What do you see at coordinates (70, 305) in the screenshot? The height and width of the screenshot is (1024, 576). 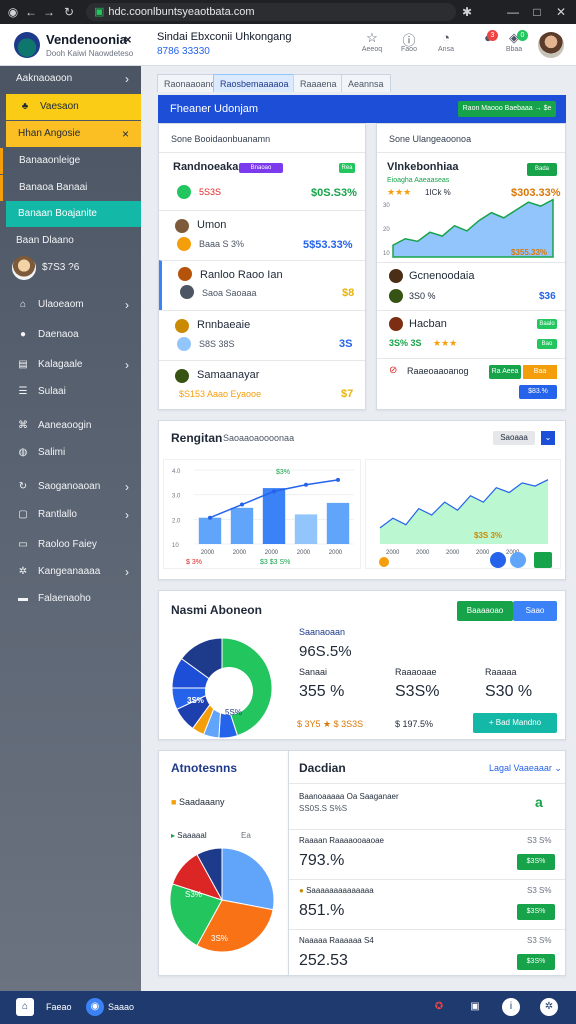 I see `sidebar-item-ulaoeaom: ⌂ Ulaoeaom ›` at bounding box center [70, 305].